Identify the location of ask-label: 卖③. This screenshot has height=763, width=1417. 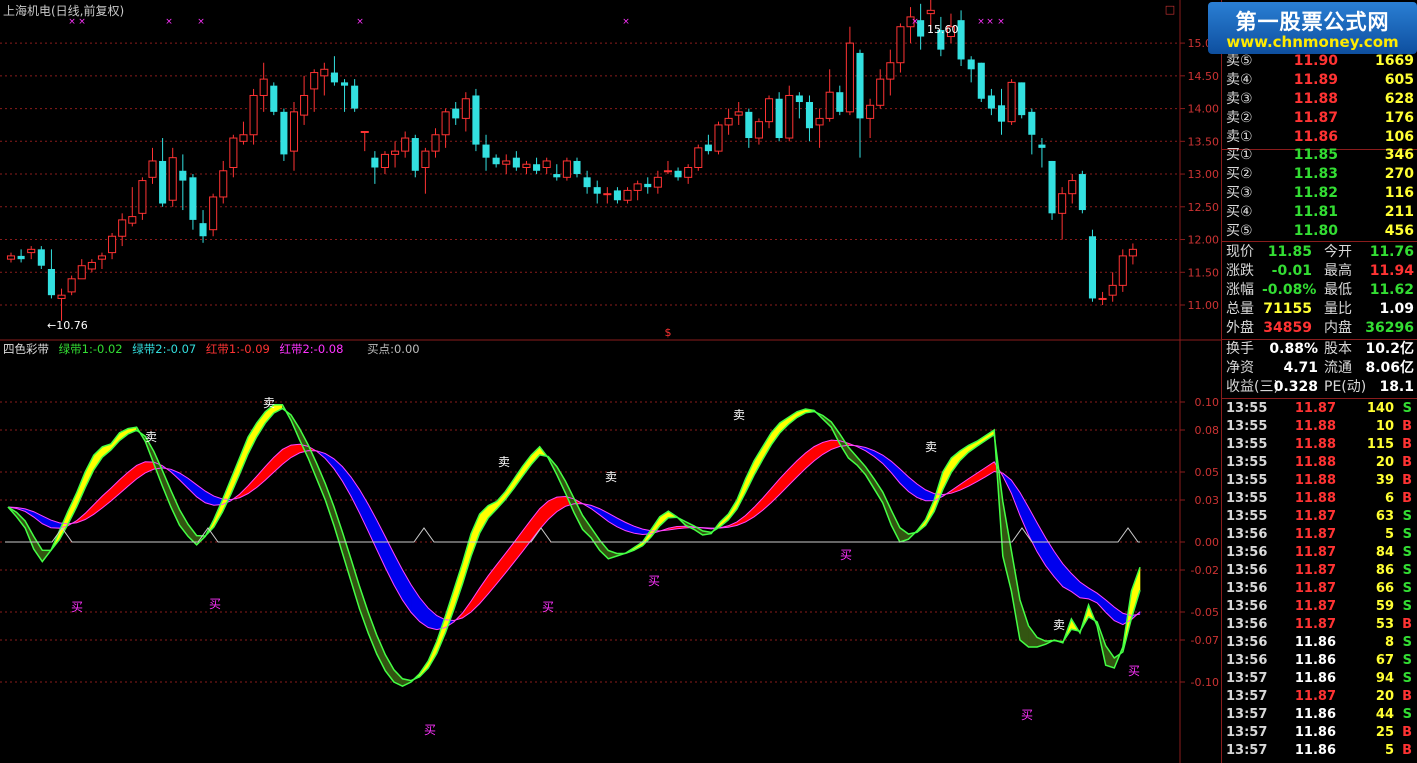
(1239, 99).